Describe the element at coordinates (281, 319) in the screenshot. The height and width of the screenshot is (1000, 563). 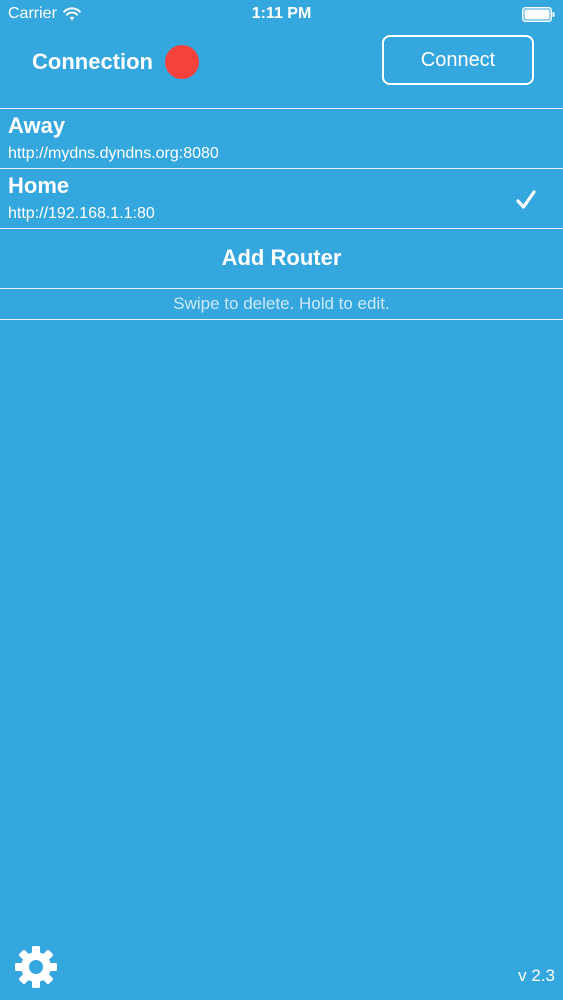
I see `divider` at that location.